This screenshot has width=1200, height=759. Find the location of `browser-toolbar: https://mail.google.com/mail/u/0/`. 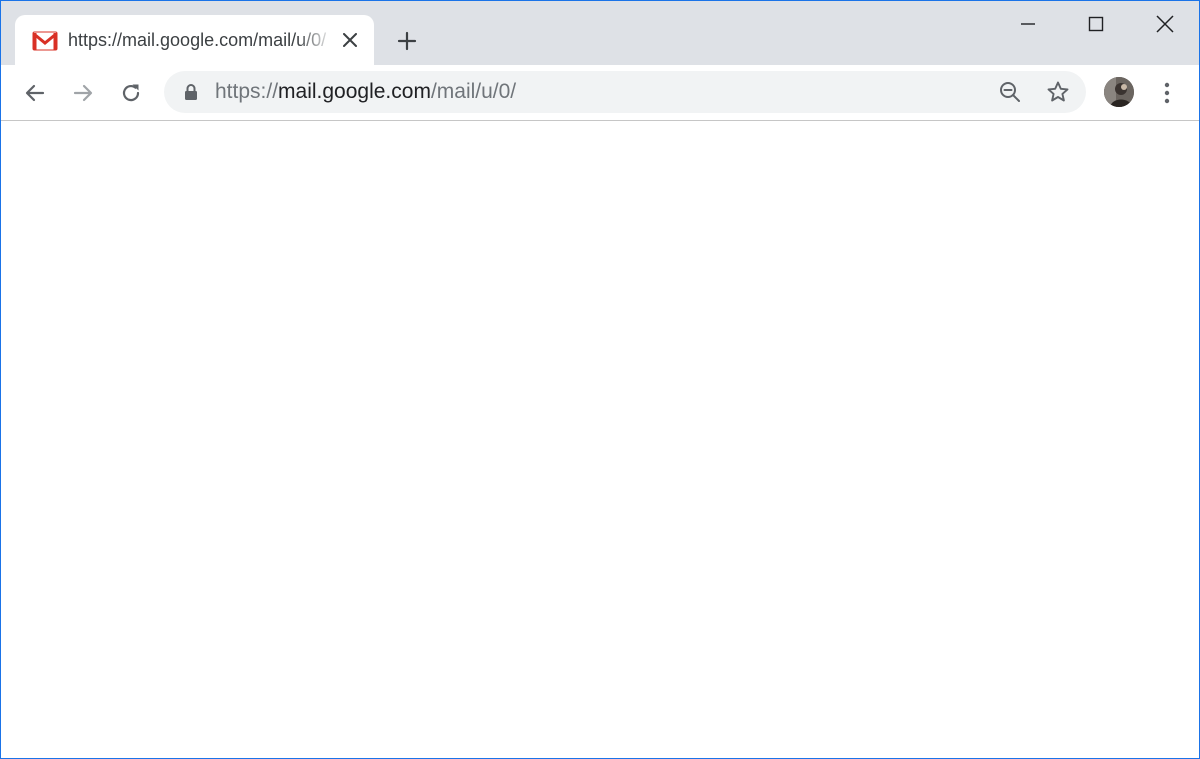

browser-toolbar: https://mail.google.com/mail/u/0/ is located at coordinates (600, 93).